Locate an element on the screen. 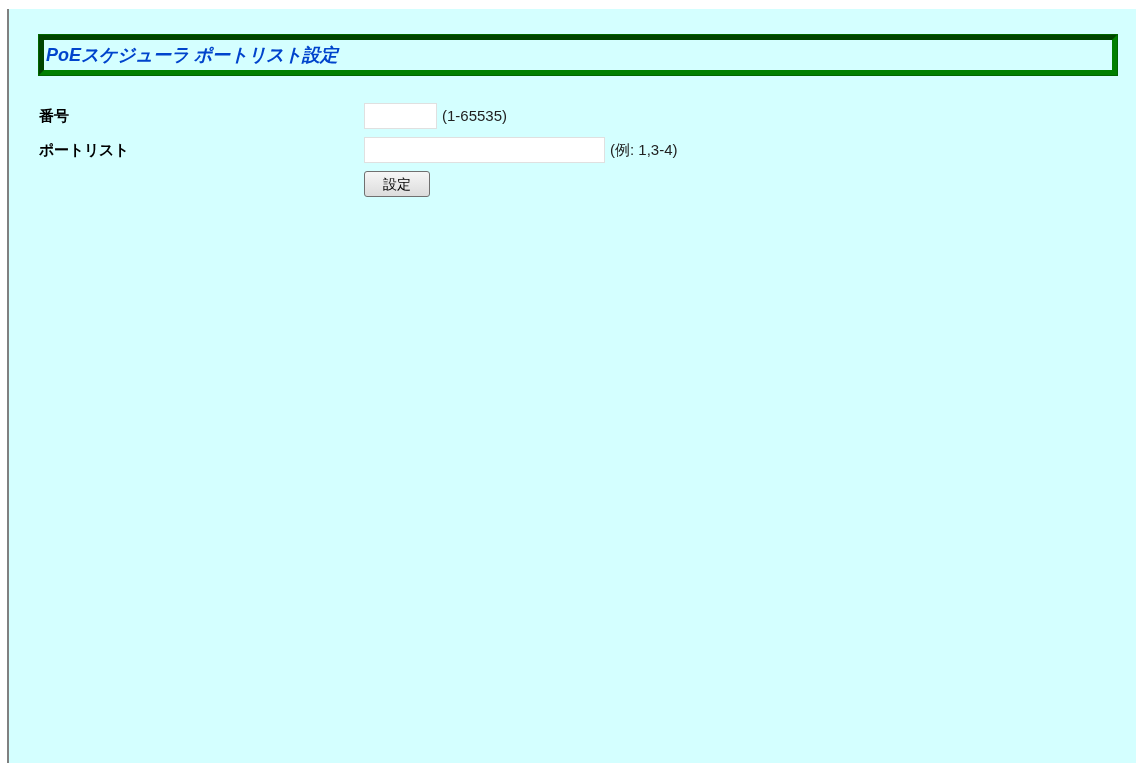 This screenshot has height=763, width=1136. page-title: PoEスケジューラ ポートリスト設定 is located at coordinates (192, 55).